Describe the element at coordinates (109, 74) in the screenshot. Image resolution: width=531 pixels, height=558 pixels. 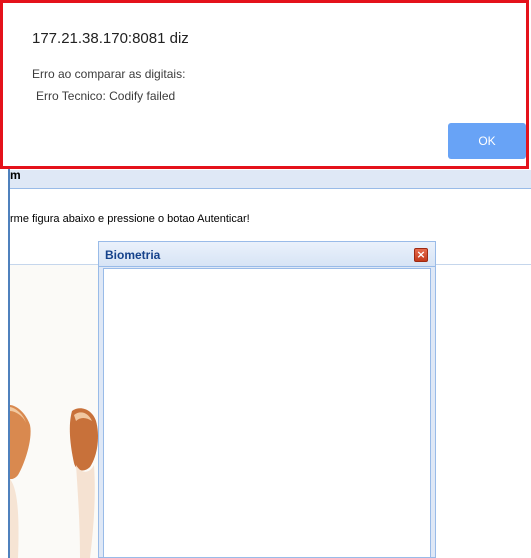
I see `alert-message-line1: Erro ao comparar as digitais:` at that location.